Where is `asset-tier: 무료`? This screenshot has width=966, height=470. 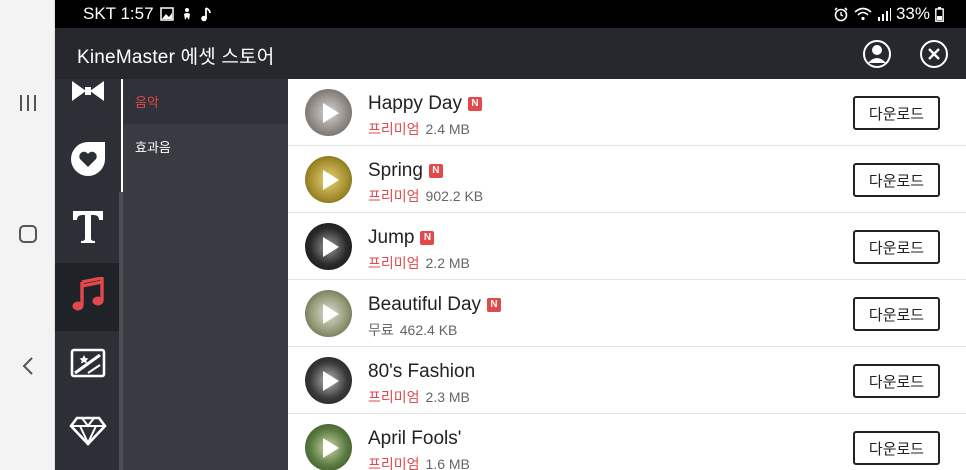
asset-tier: 무료 is located at coordinates (381, 330).